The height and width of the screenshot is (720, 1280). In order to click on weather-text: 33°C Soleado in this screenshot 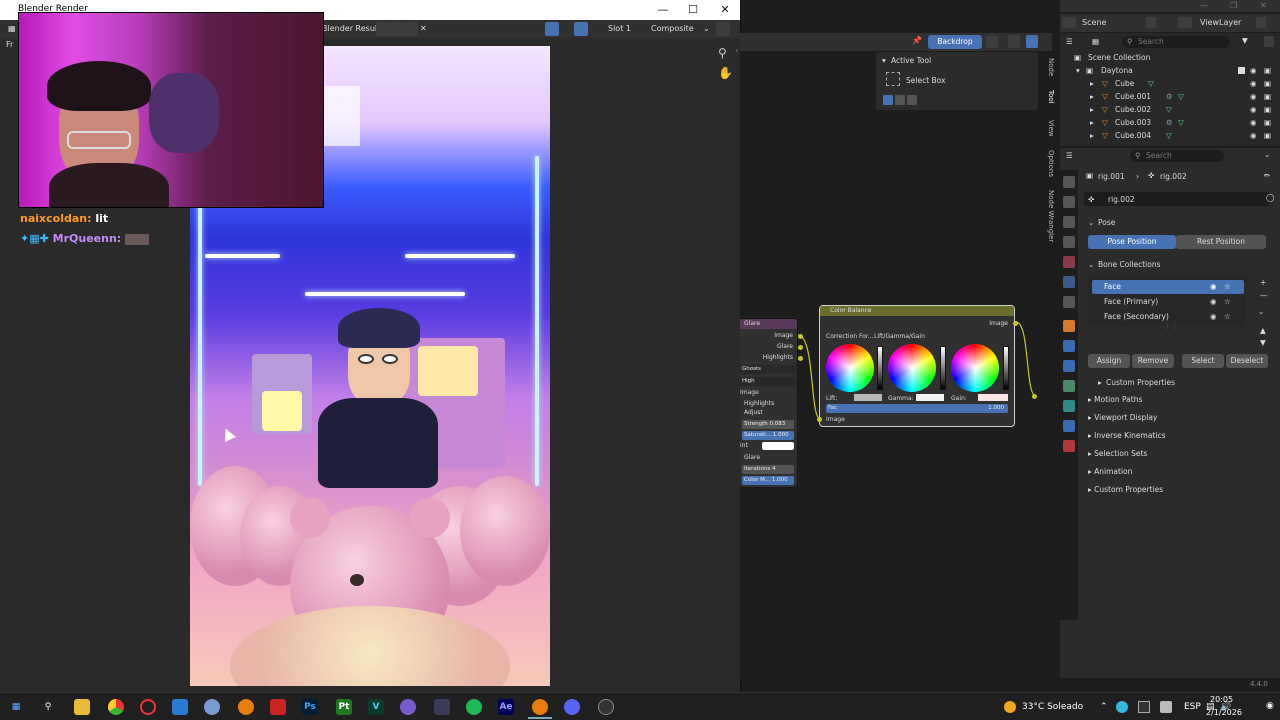, I will do `click(1052, 707)`.